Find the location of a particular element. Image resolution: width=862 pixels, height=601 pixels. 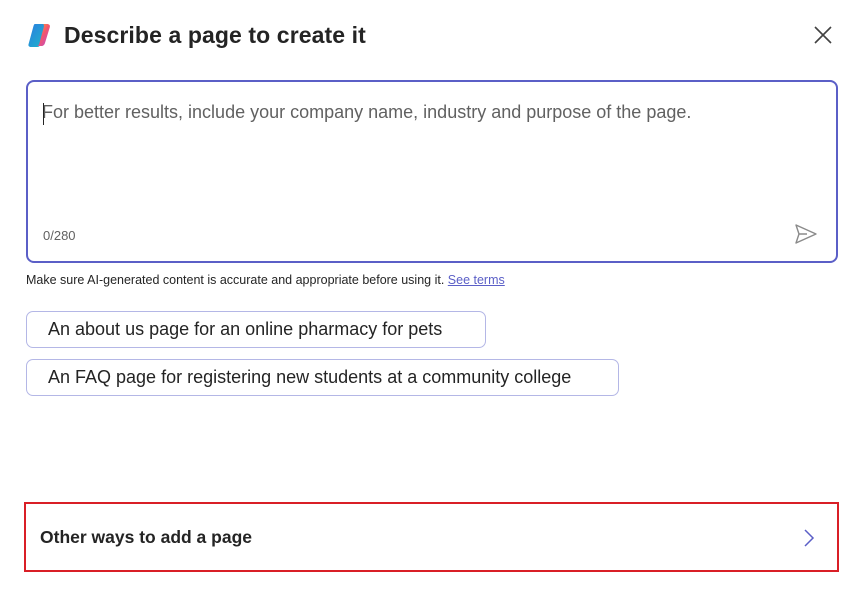

chevron-right-icon is located at coordinates (809, 538).